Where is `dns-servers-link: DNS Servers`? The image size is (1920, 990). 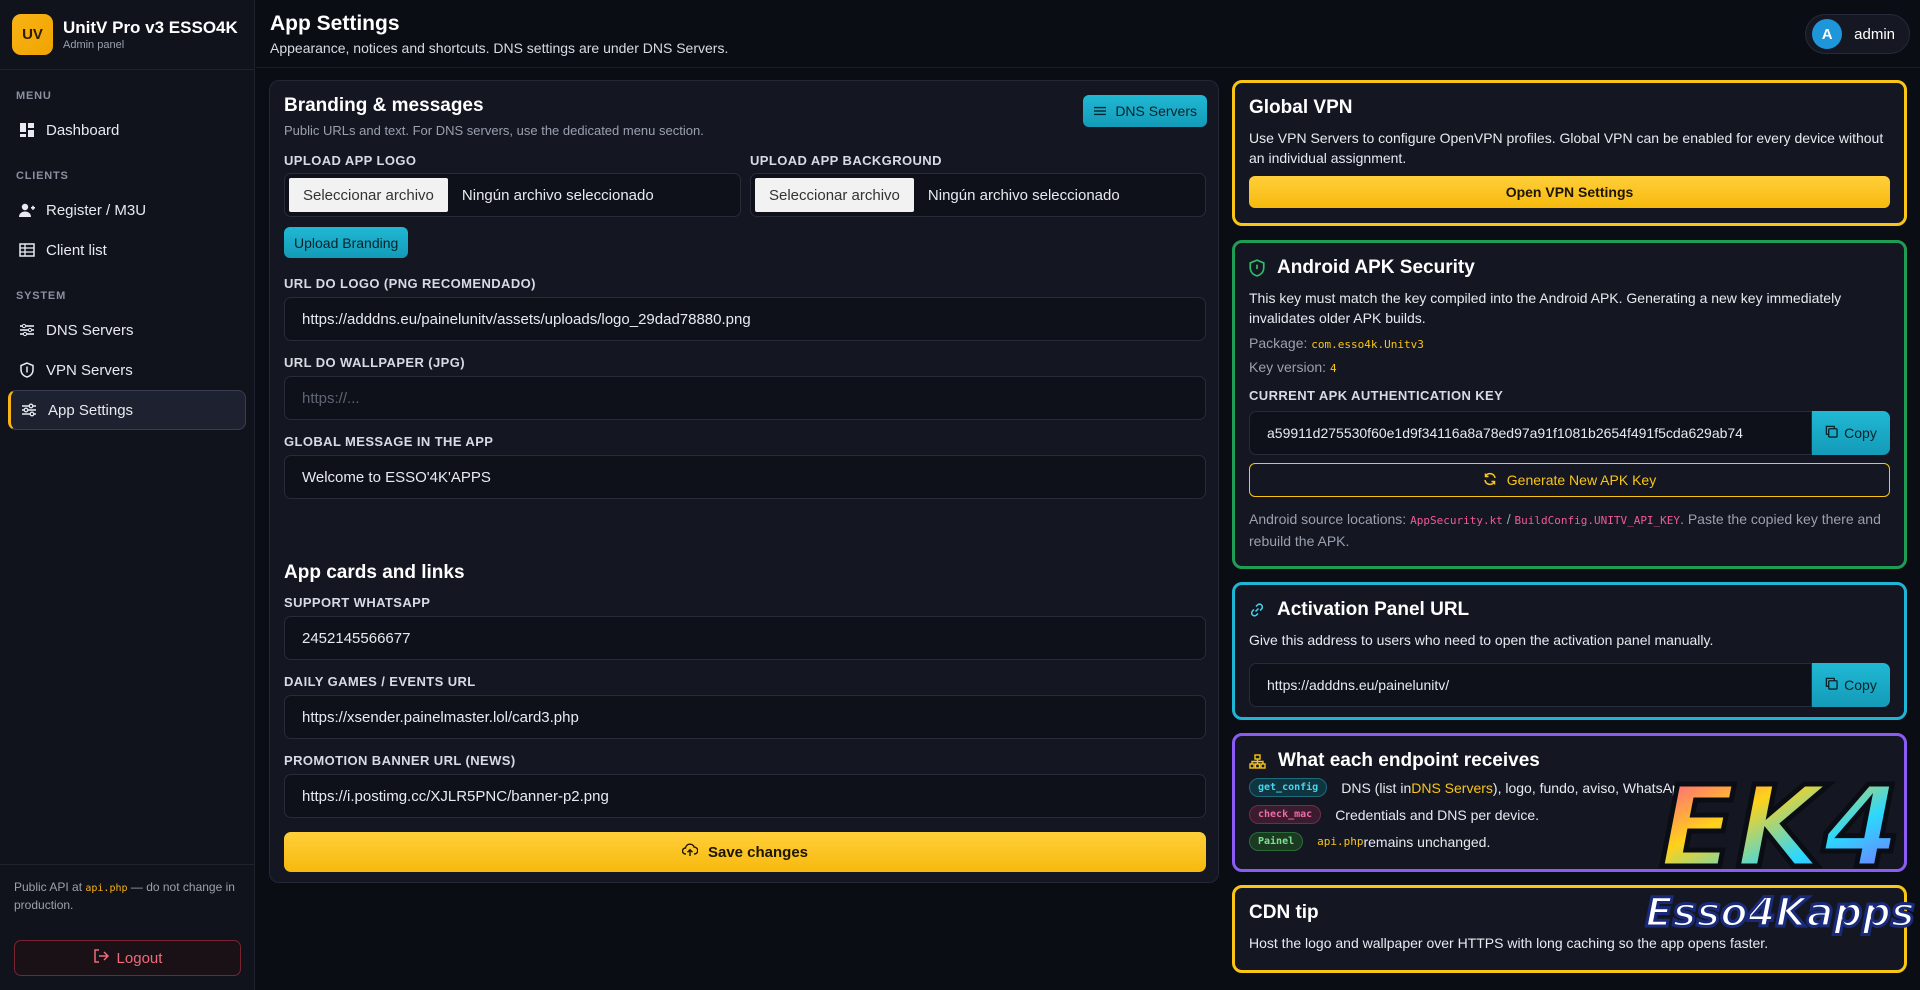
dns-servers-link: DNS Servers is located at coordinates (1452, 788).